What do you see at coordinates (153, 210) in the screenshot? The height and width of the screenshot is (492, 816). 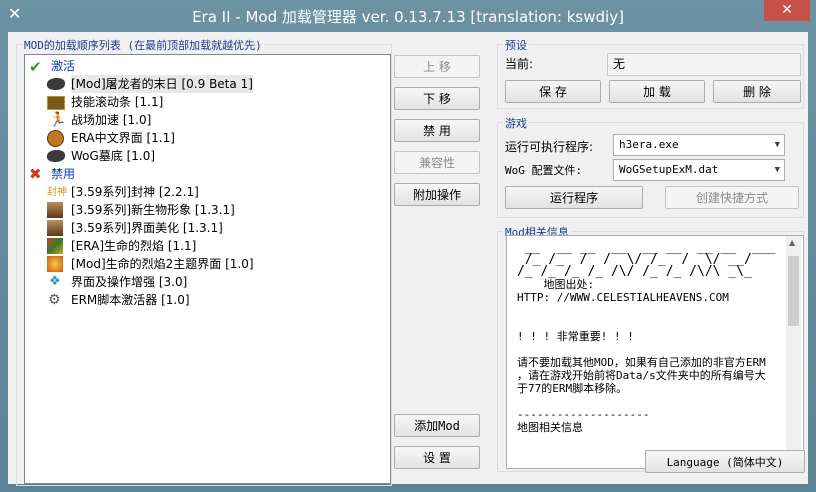 I see `list-item-label: [3.59系列]新生物形象 [1.3.1]` at bounding box center [153, 210].